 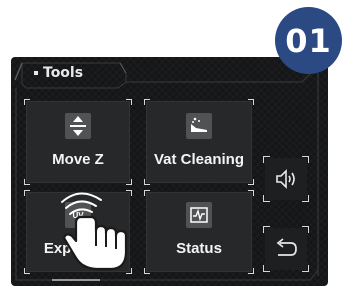 I want to click on svg-text: UV, so click(x=78, y=215).